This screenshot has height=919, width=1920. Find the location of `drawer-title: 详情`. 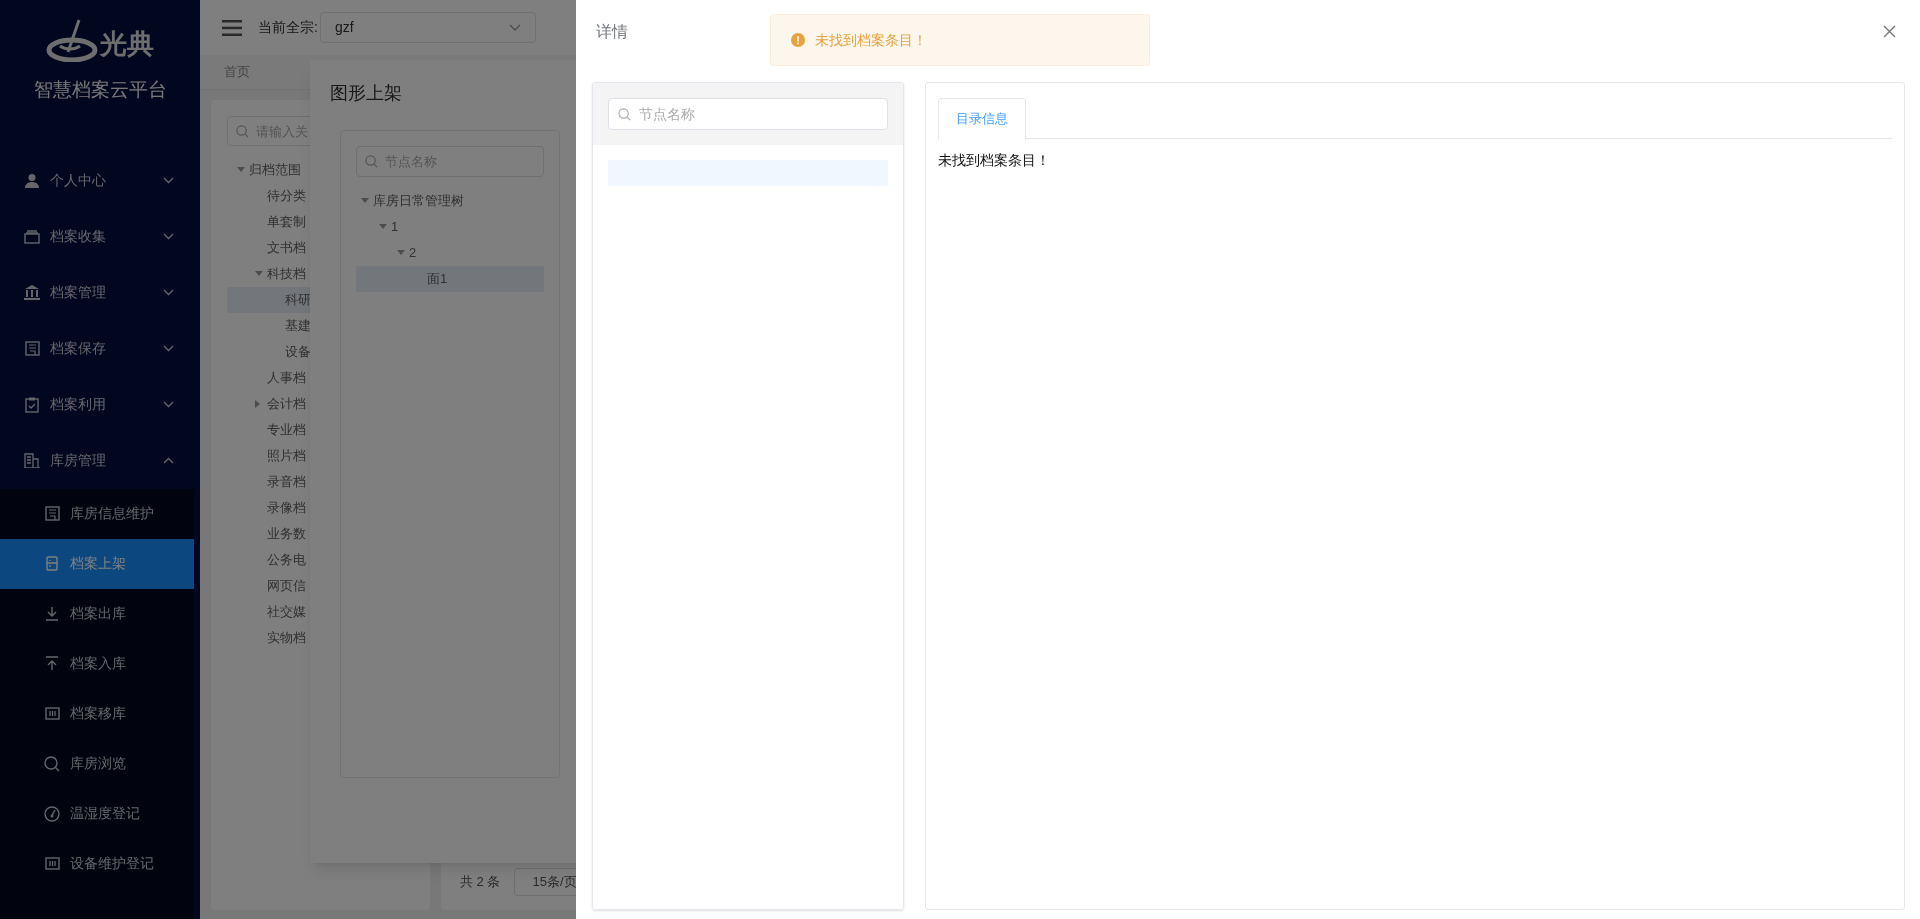

drawer-title: 详情 is located at coordinates (612, 32).